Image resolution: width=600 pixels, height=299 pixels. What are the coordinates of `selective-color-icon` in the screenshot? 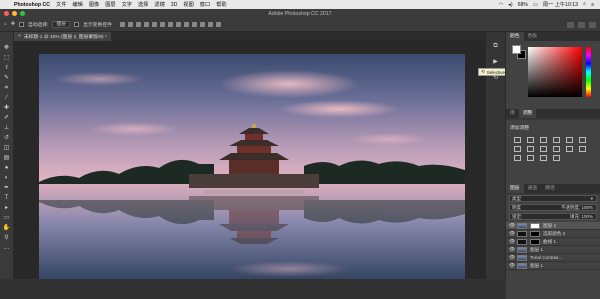 It's located at (556, 158).